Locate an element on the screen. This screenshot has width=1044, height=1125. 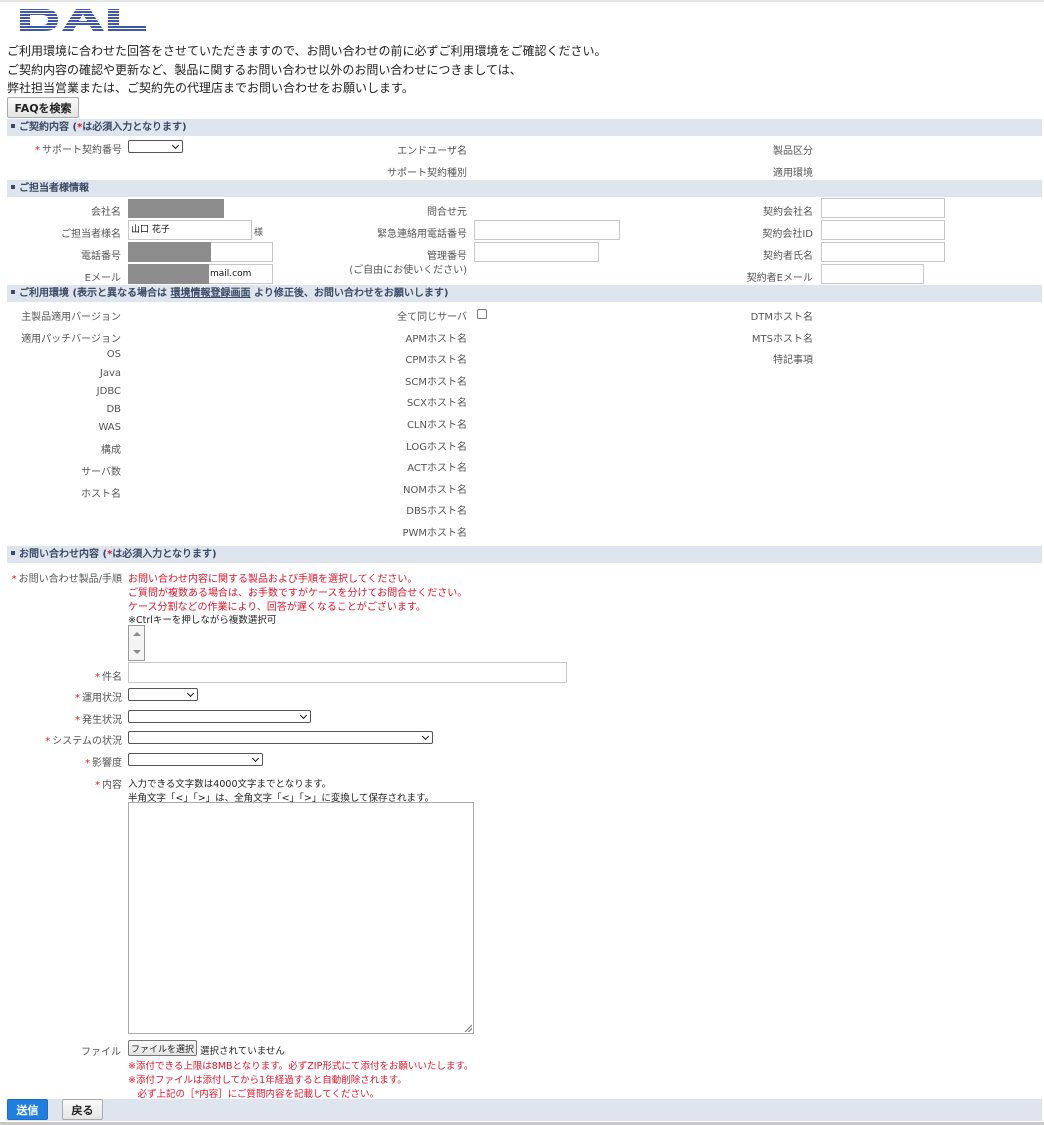
applied-env-label: 適用環境 is located at coordinates (793, 173).